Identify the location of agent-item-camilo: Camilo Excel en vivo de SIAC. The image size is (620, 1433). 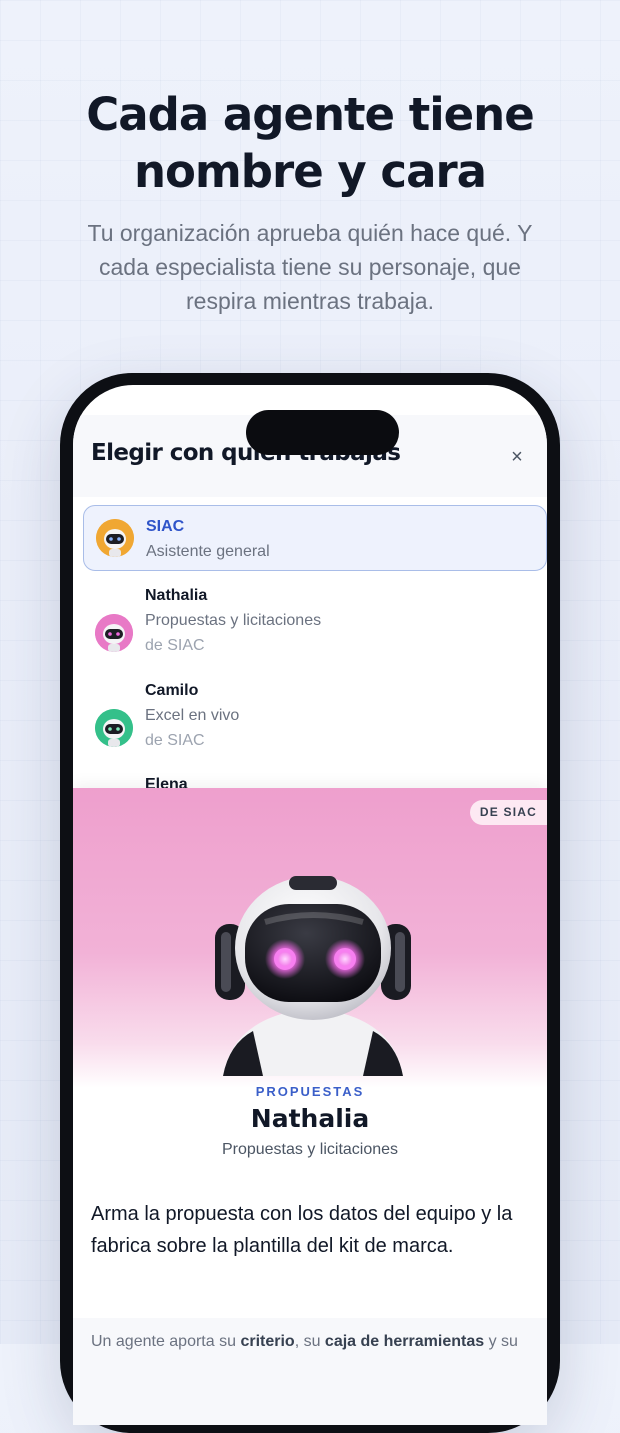
(315, 716).